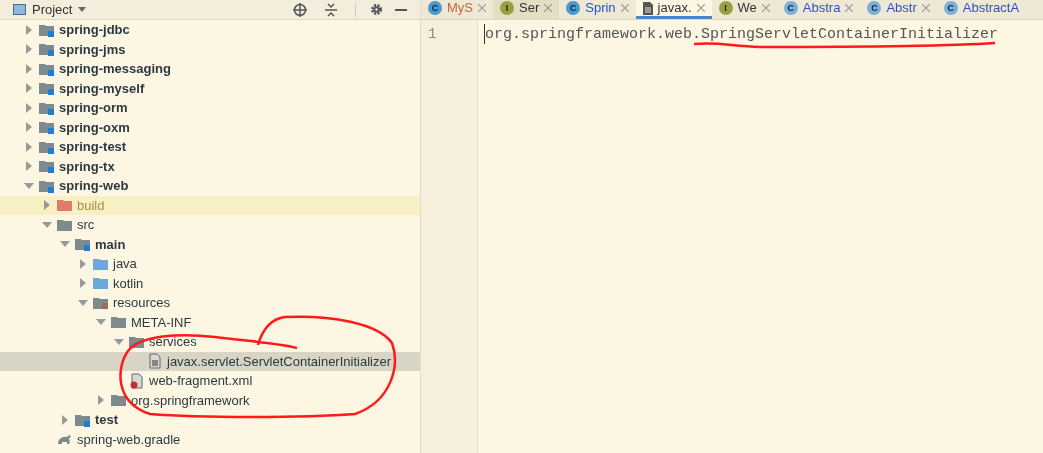 The image size is (1043, 453). What do you see at coordinates (460, 9) in the screenshot?
I see `tab-label: MyS` at bounding box center [460, 9].